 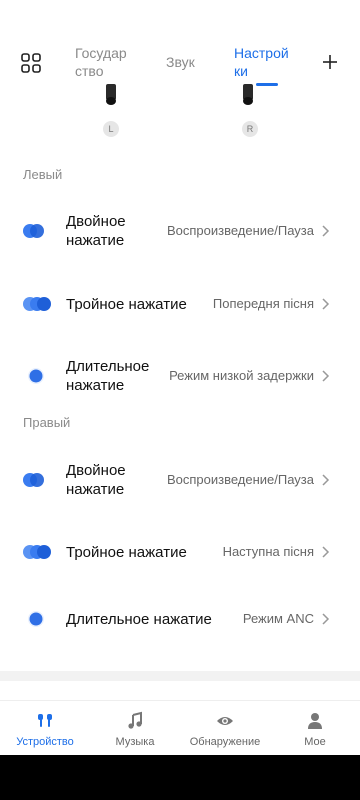 What do you see at coordinates (267, 84) in the screenshot?
I see `active-tab-indicator` at bounding box center [267, 84].